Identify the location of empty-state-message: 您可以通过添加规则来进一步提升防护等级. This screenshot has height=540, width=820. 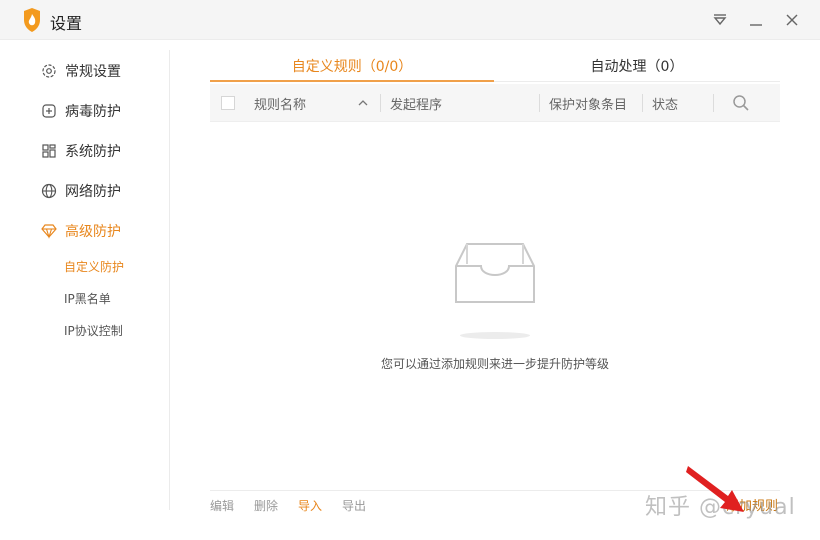
(494, 364).